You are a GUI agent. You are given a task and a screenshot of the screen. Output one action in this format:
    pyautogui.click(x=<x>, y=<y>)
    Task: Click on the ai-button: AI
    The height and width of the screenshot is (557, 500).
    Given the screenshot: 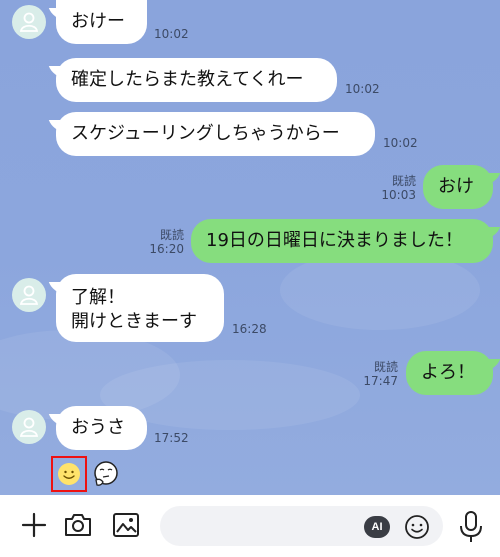 What is the action you would take?
    pyautogui.click(x=377, y=527)
    